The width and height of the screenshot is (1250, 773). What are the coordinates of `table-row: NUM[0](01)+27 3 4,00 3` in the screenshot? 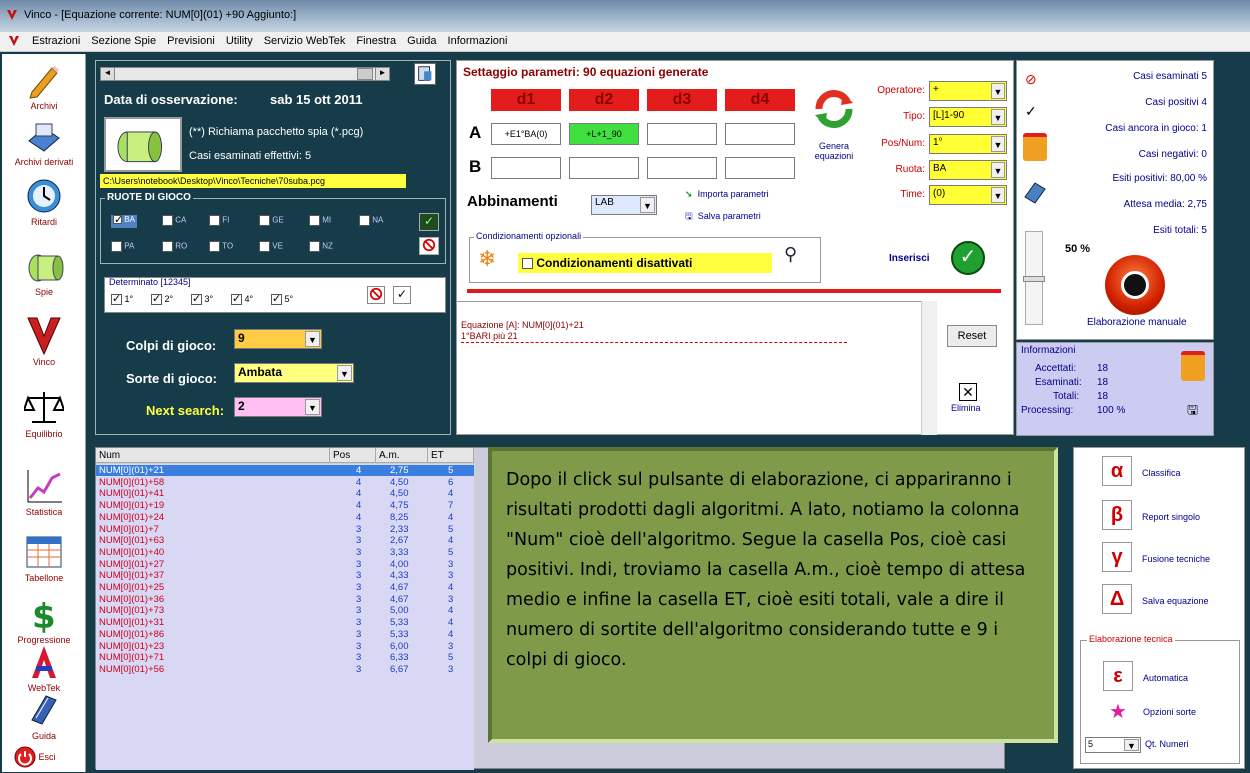 It's located at (285, 564).